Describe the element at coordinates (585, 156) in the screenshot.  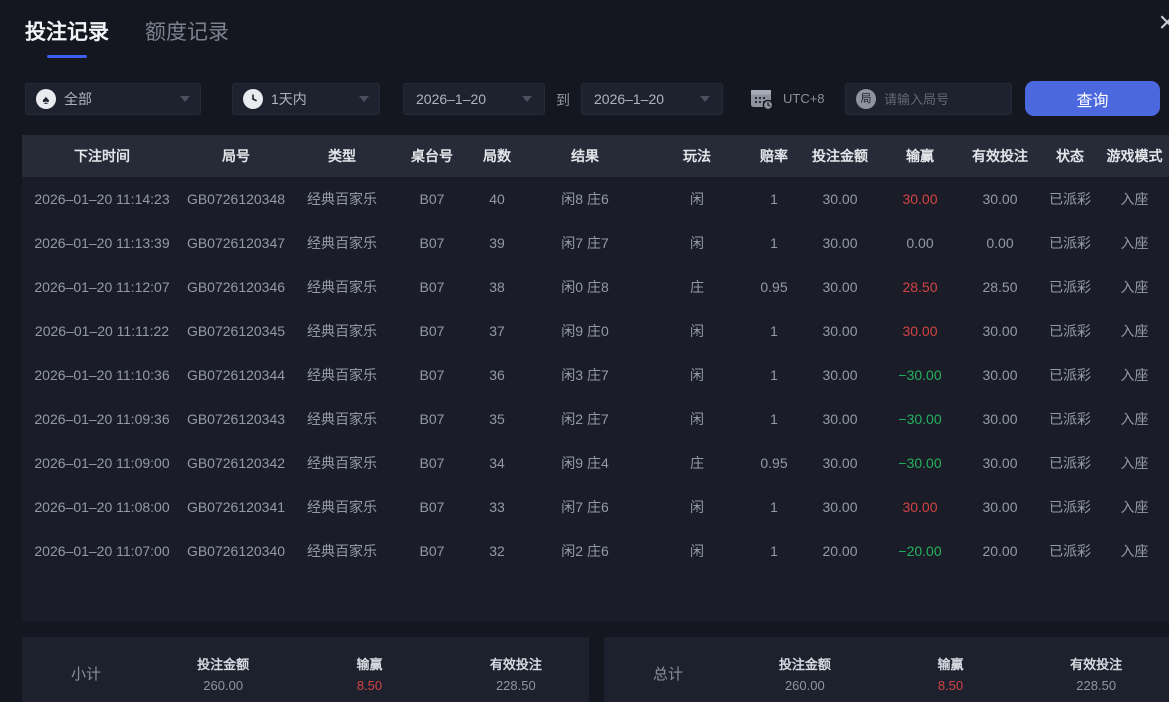
I see `column-header: 结果` at that location.